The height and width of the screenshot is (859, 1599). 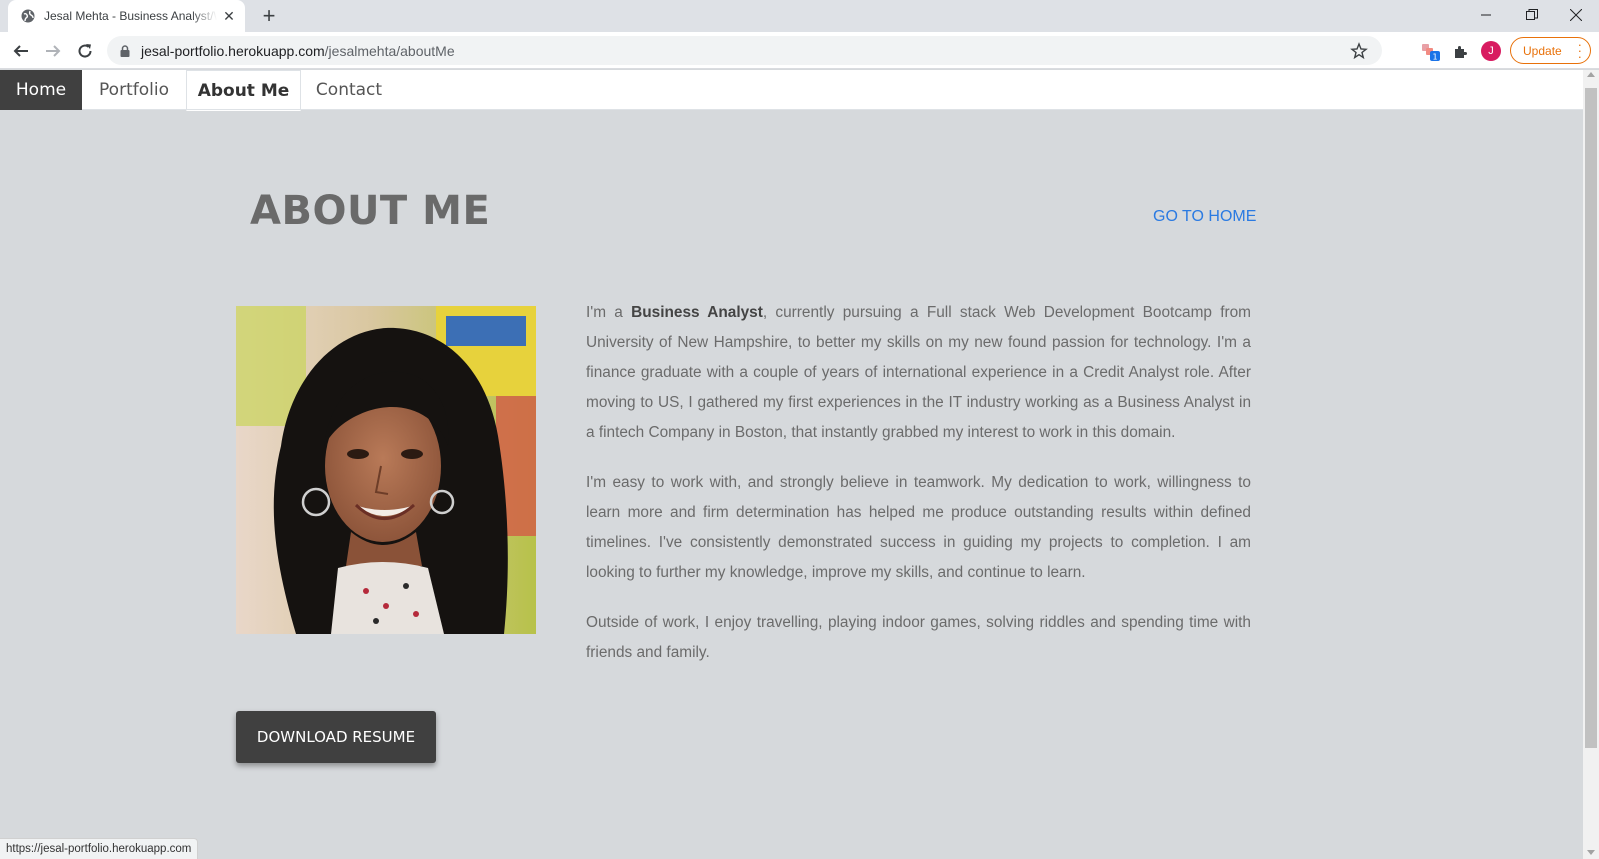 What do you see at coordinates (1491, 51) in the screenshot?
I see `profile-avatar: J` at bounding box center [1491, 51].